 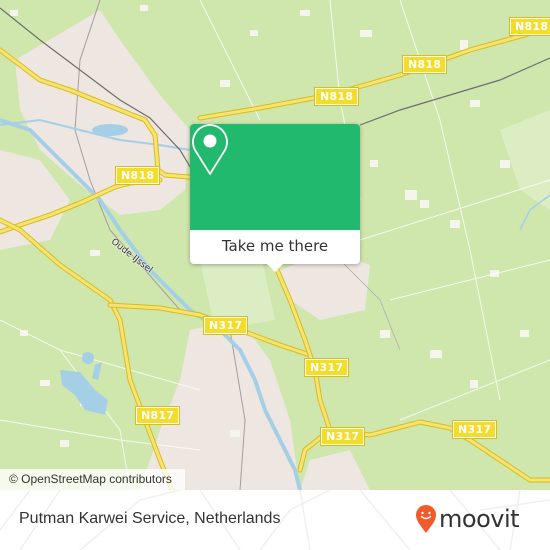 What do you see at coordinates (92, 479) in the screenshot?
I see `map-attribution: © OpenStreetMap contributors` at bounding box center [92, 479].